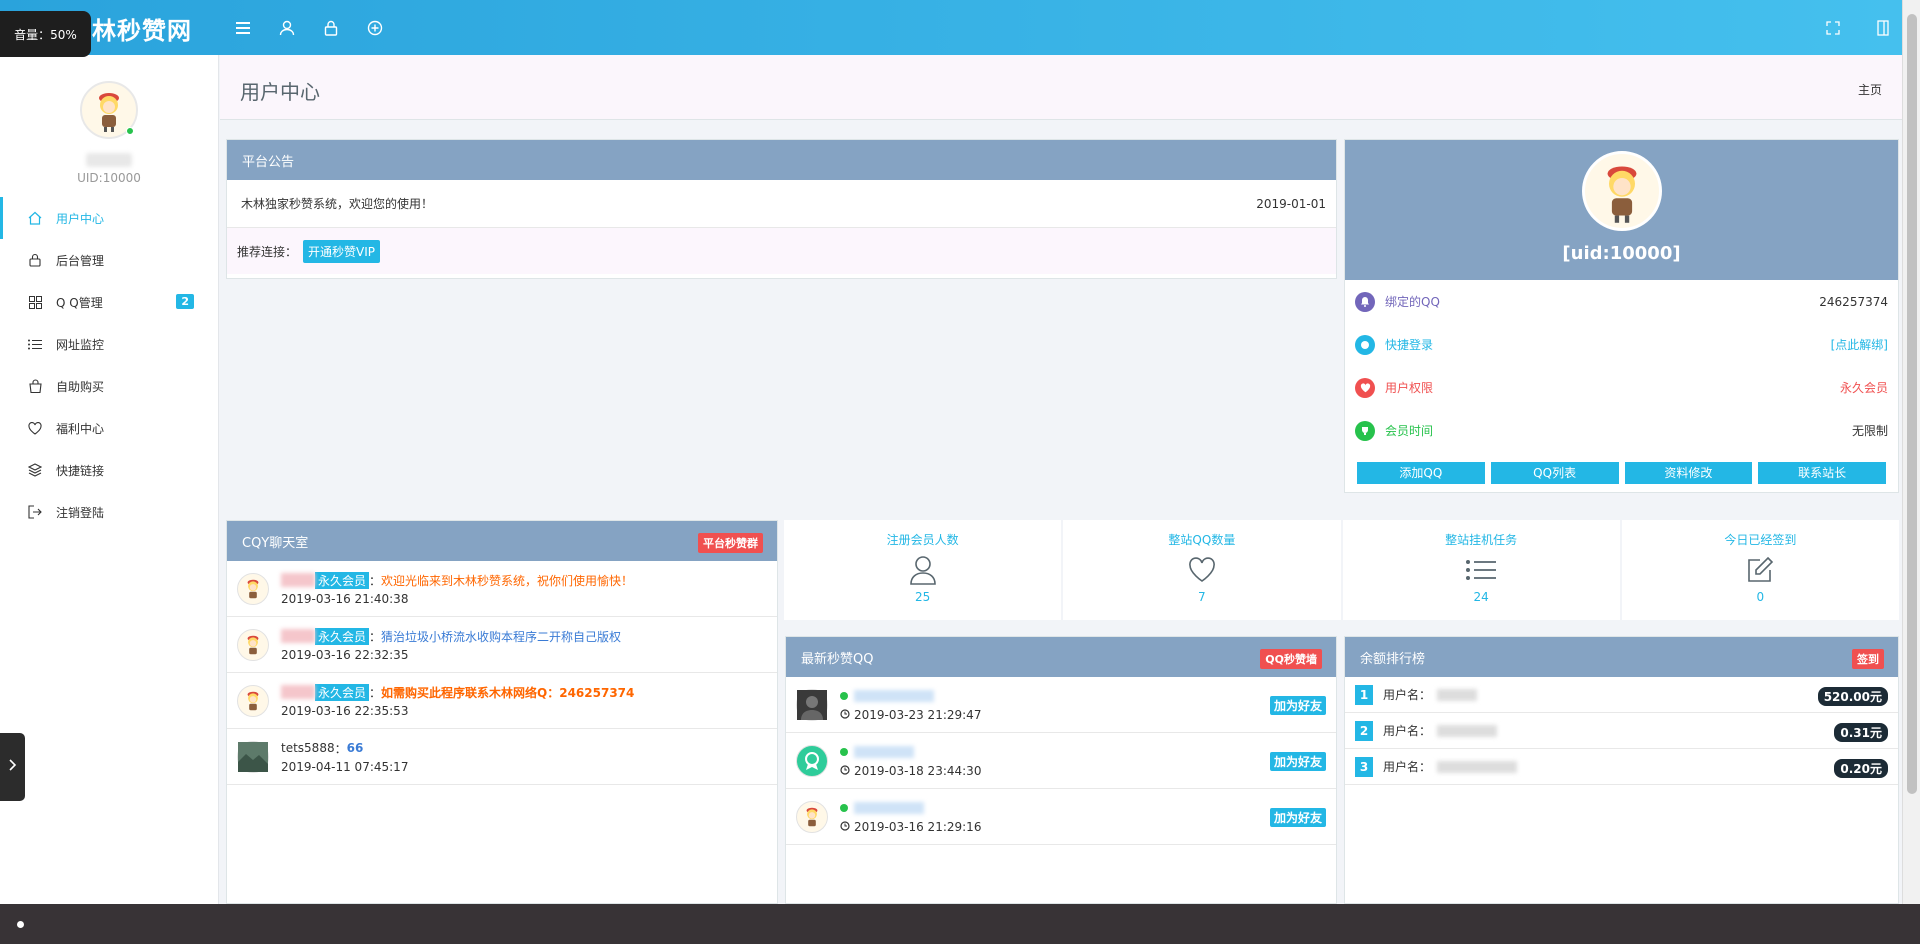 This screenshot has width=1920, height=944. What do you see at coordinates (45, 34) in the screenshot?
I see `volume-overlay: 音量：50%` at bounding box center [45, 34].